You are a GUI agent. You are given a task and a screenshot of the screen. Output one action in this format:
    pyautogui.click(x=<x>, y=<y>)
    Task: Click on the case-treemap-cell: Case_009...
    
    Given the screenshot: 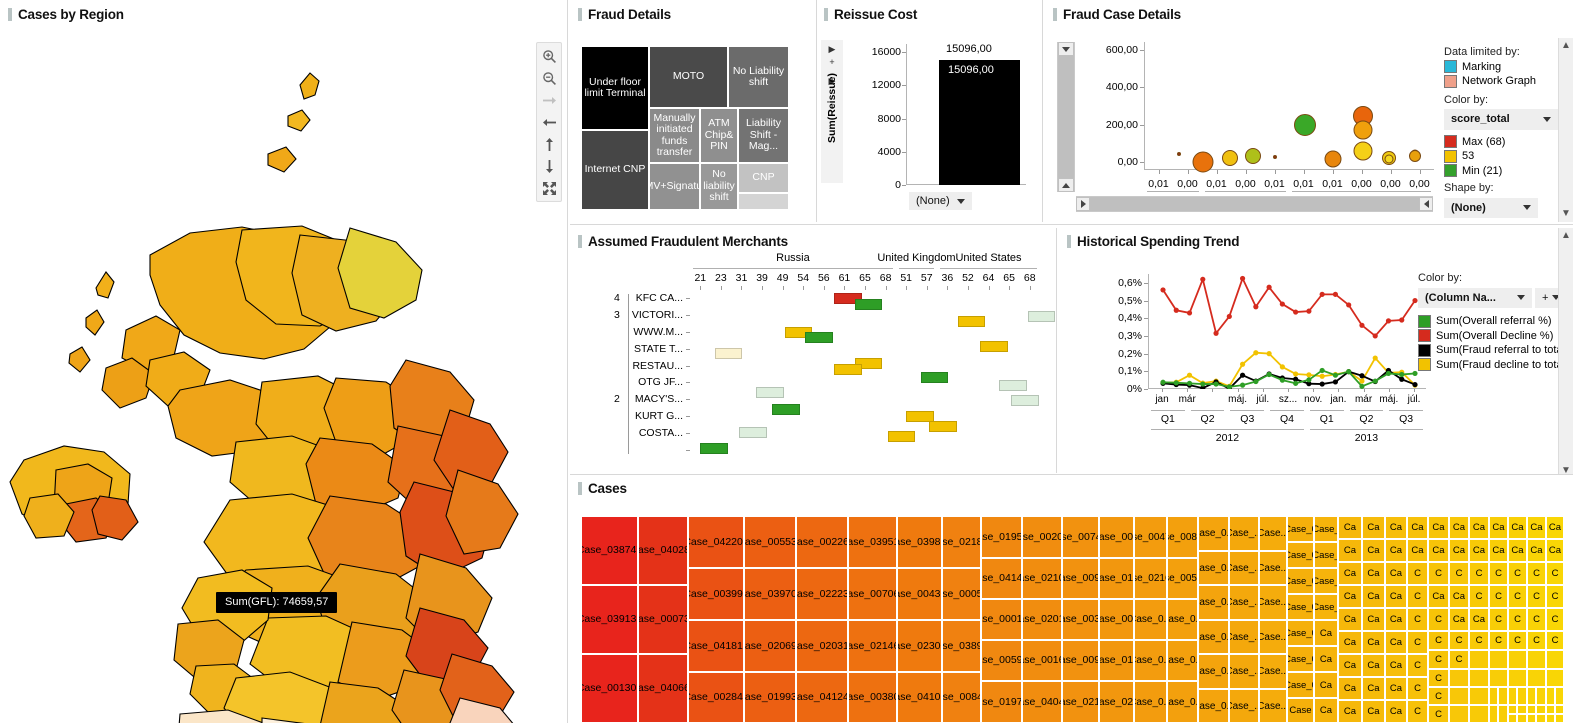 What is the action you would take?
    pyautogui.click(x=1080, y=660)
    